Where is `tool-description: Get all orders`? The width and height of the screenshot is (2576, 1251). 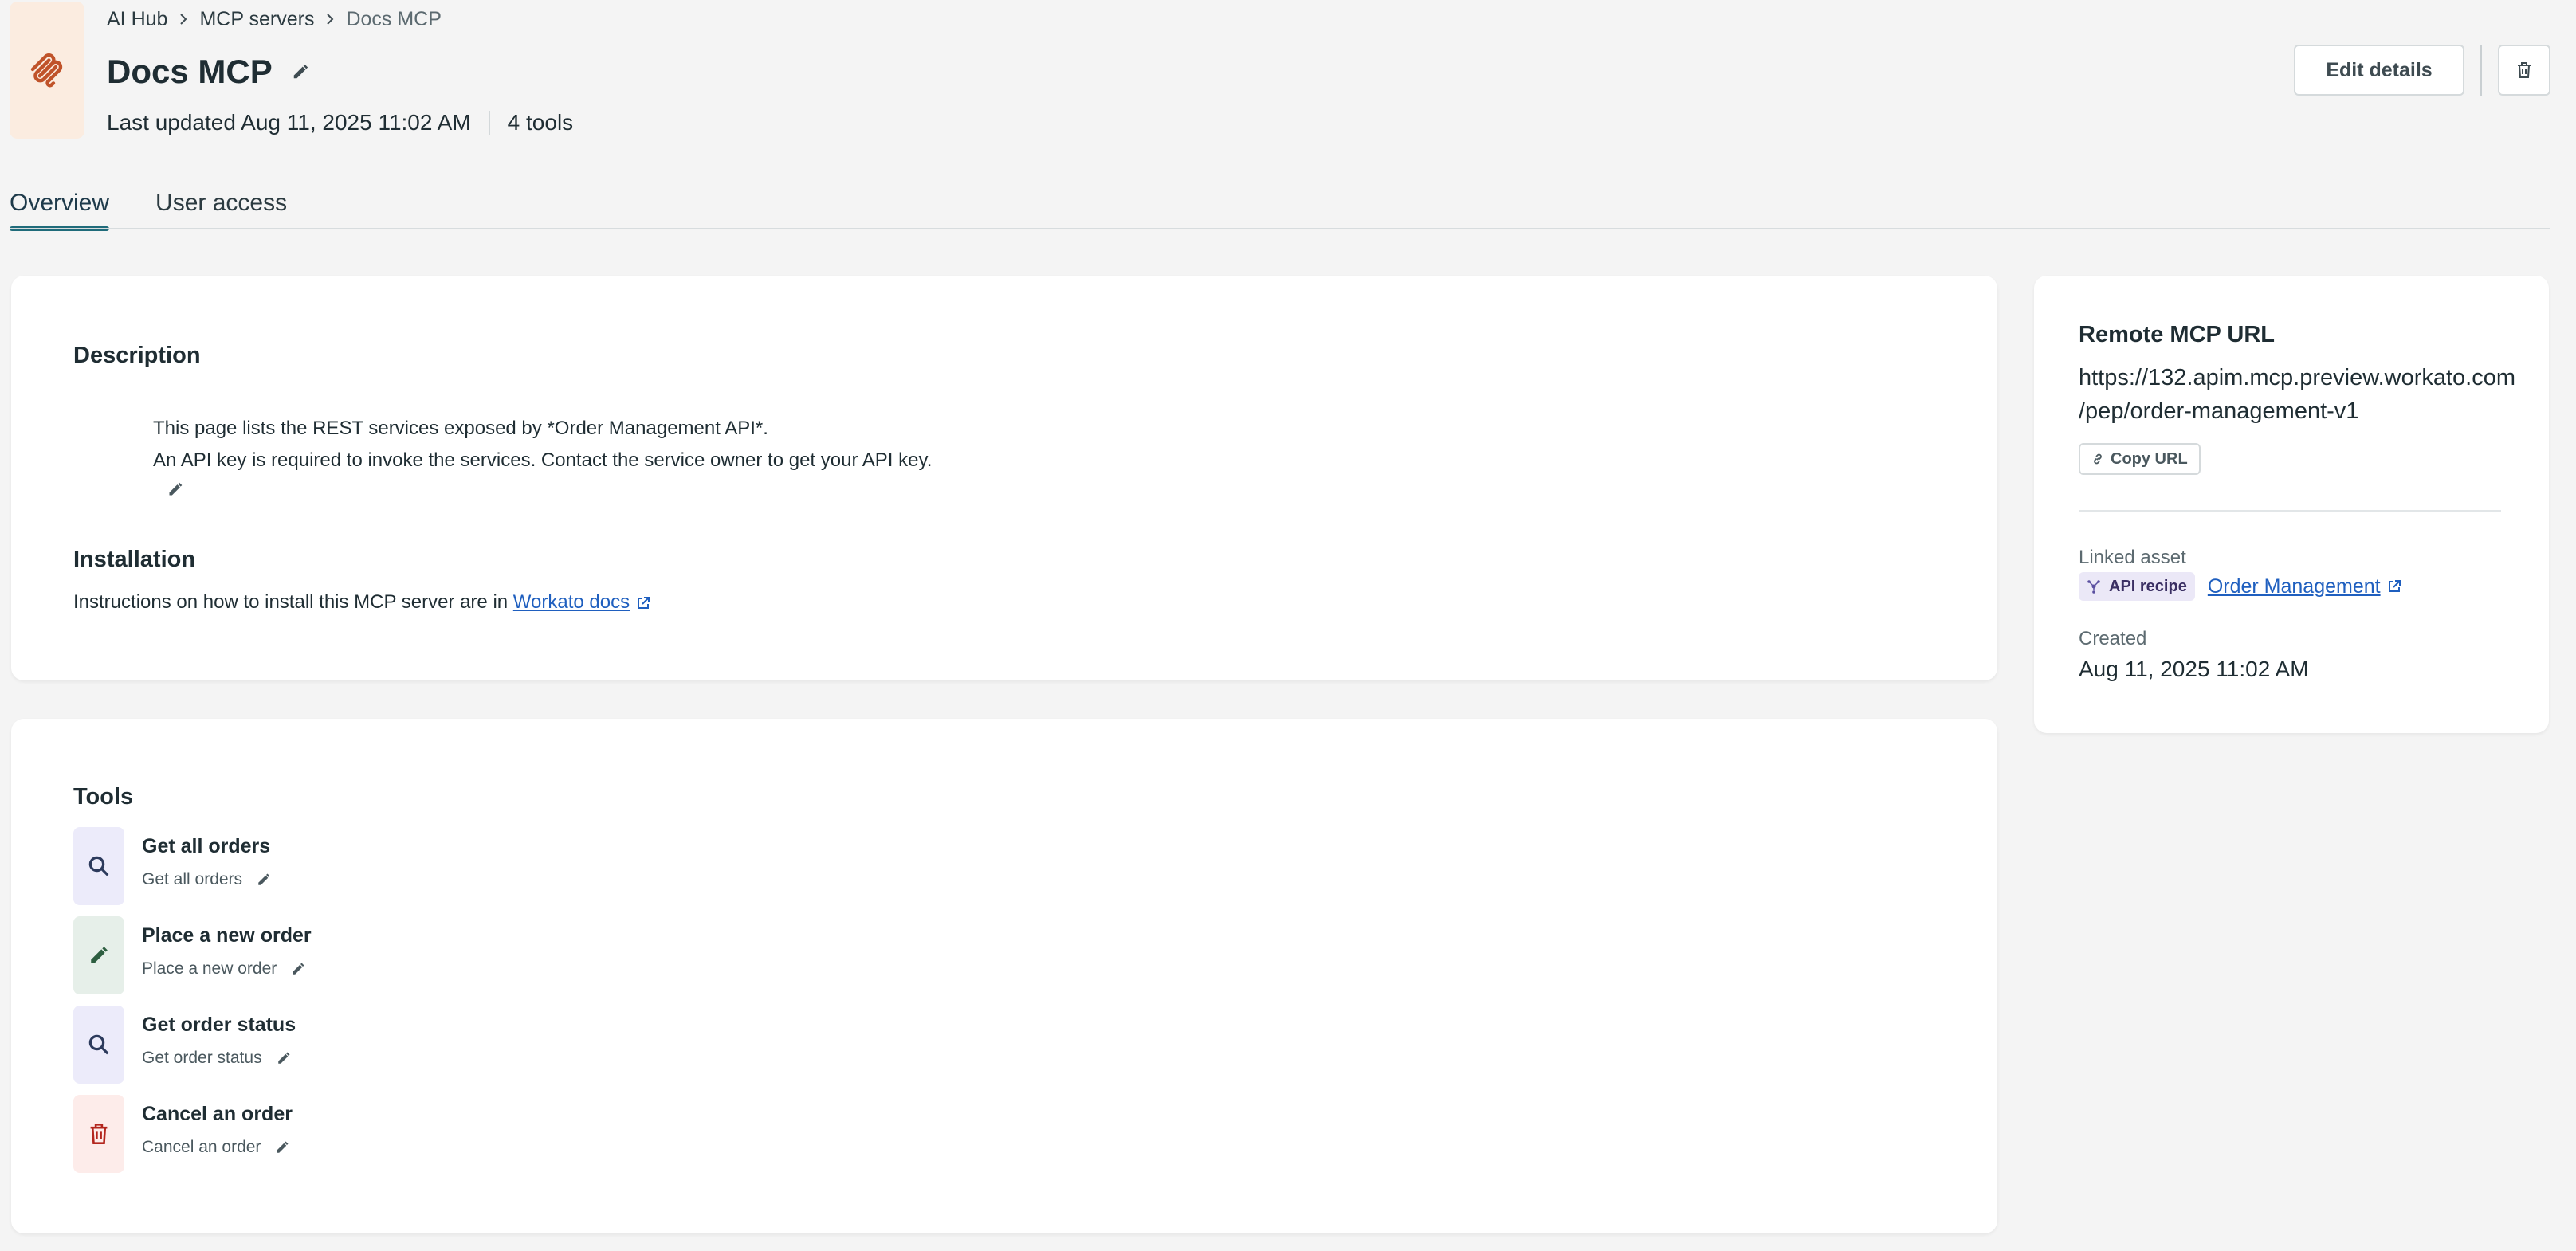 tool-description: Get all orders is located at coordinates (206, 880).